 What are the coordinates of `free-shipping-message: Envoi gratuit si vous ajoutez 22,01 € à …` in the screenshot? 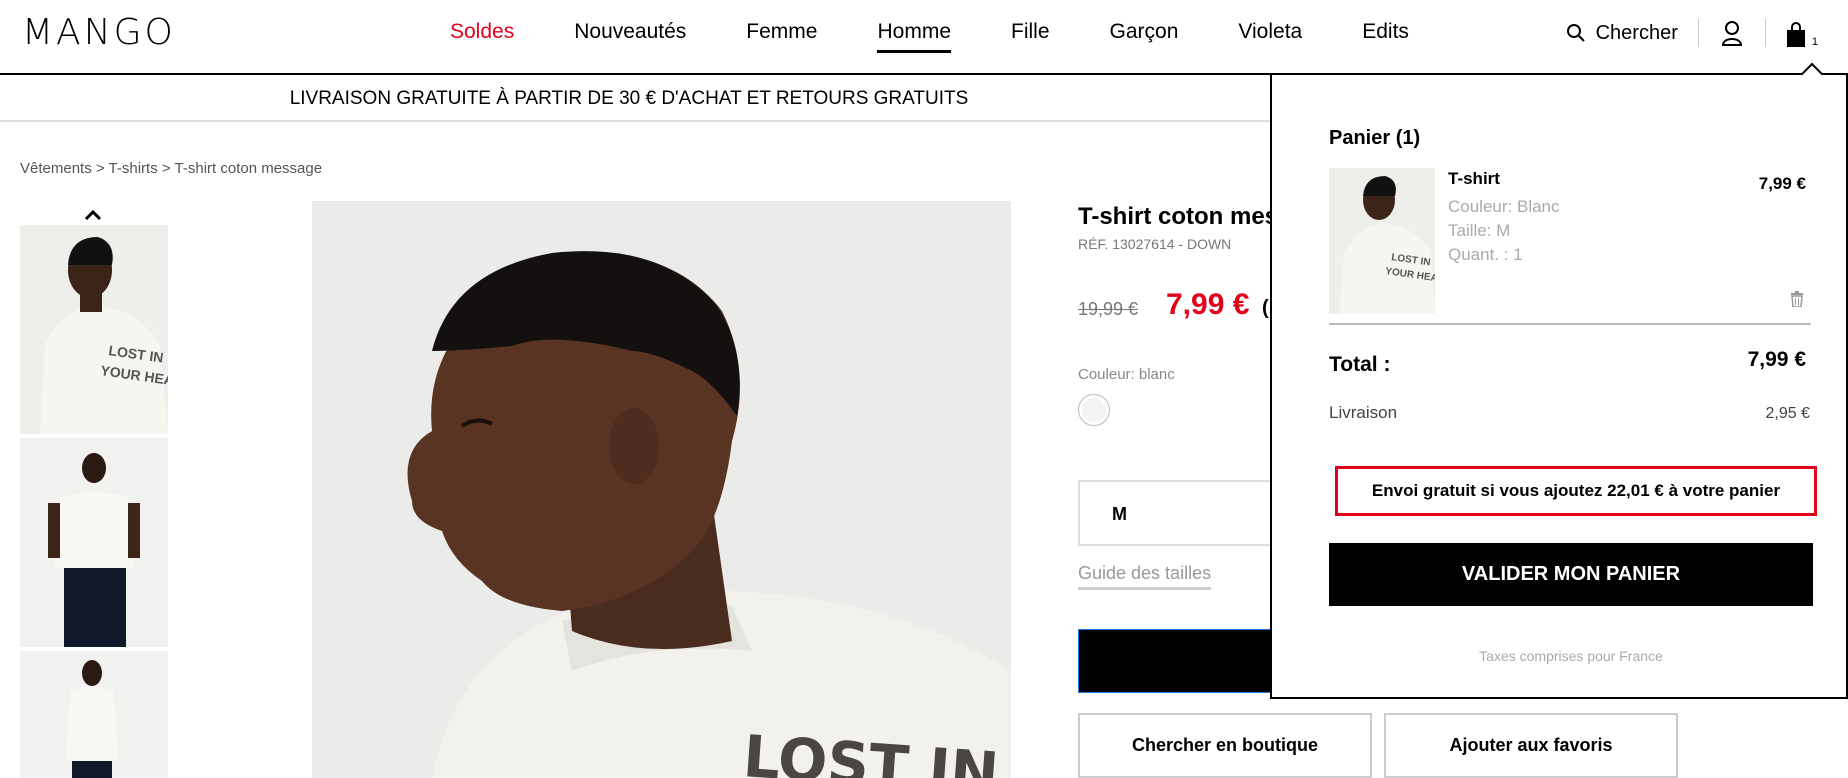 It's located at (1576, 491).